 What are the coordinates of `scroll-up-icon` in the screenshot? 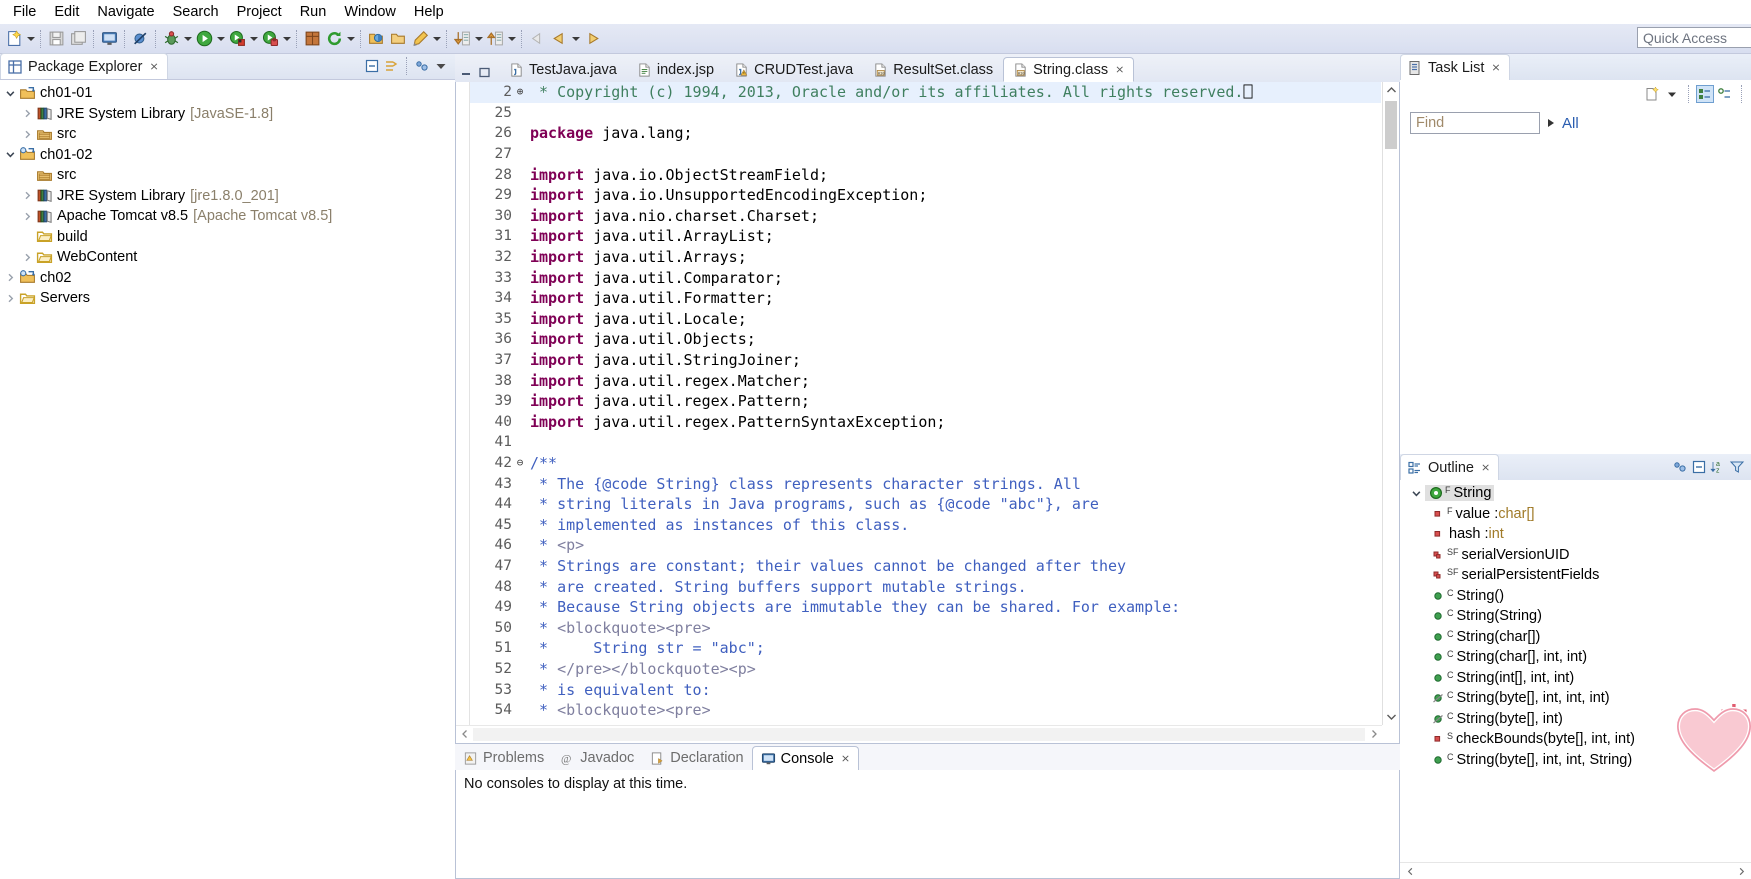 It's located at (1391, 90).